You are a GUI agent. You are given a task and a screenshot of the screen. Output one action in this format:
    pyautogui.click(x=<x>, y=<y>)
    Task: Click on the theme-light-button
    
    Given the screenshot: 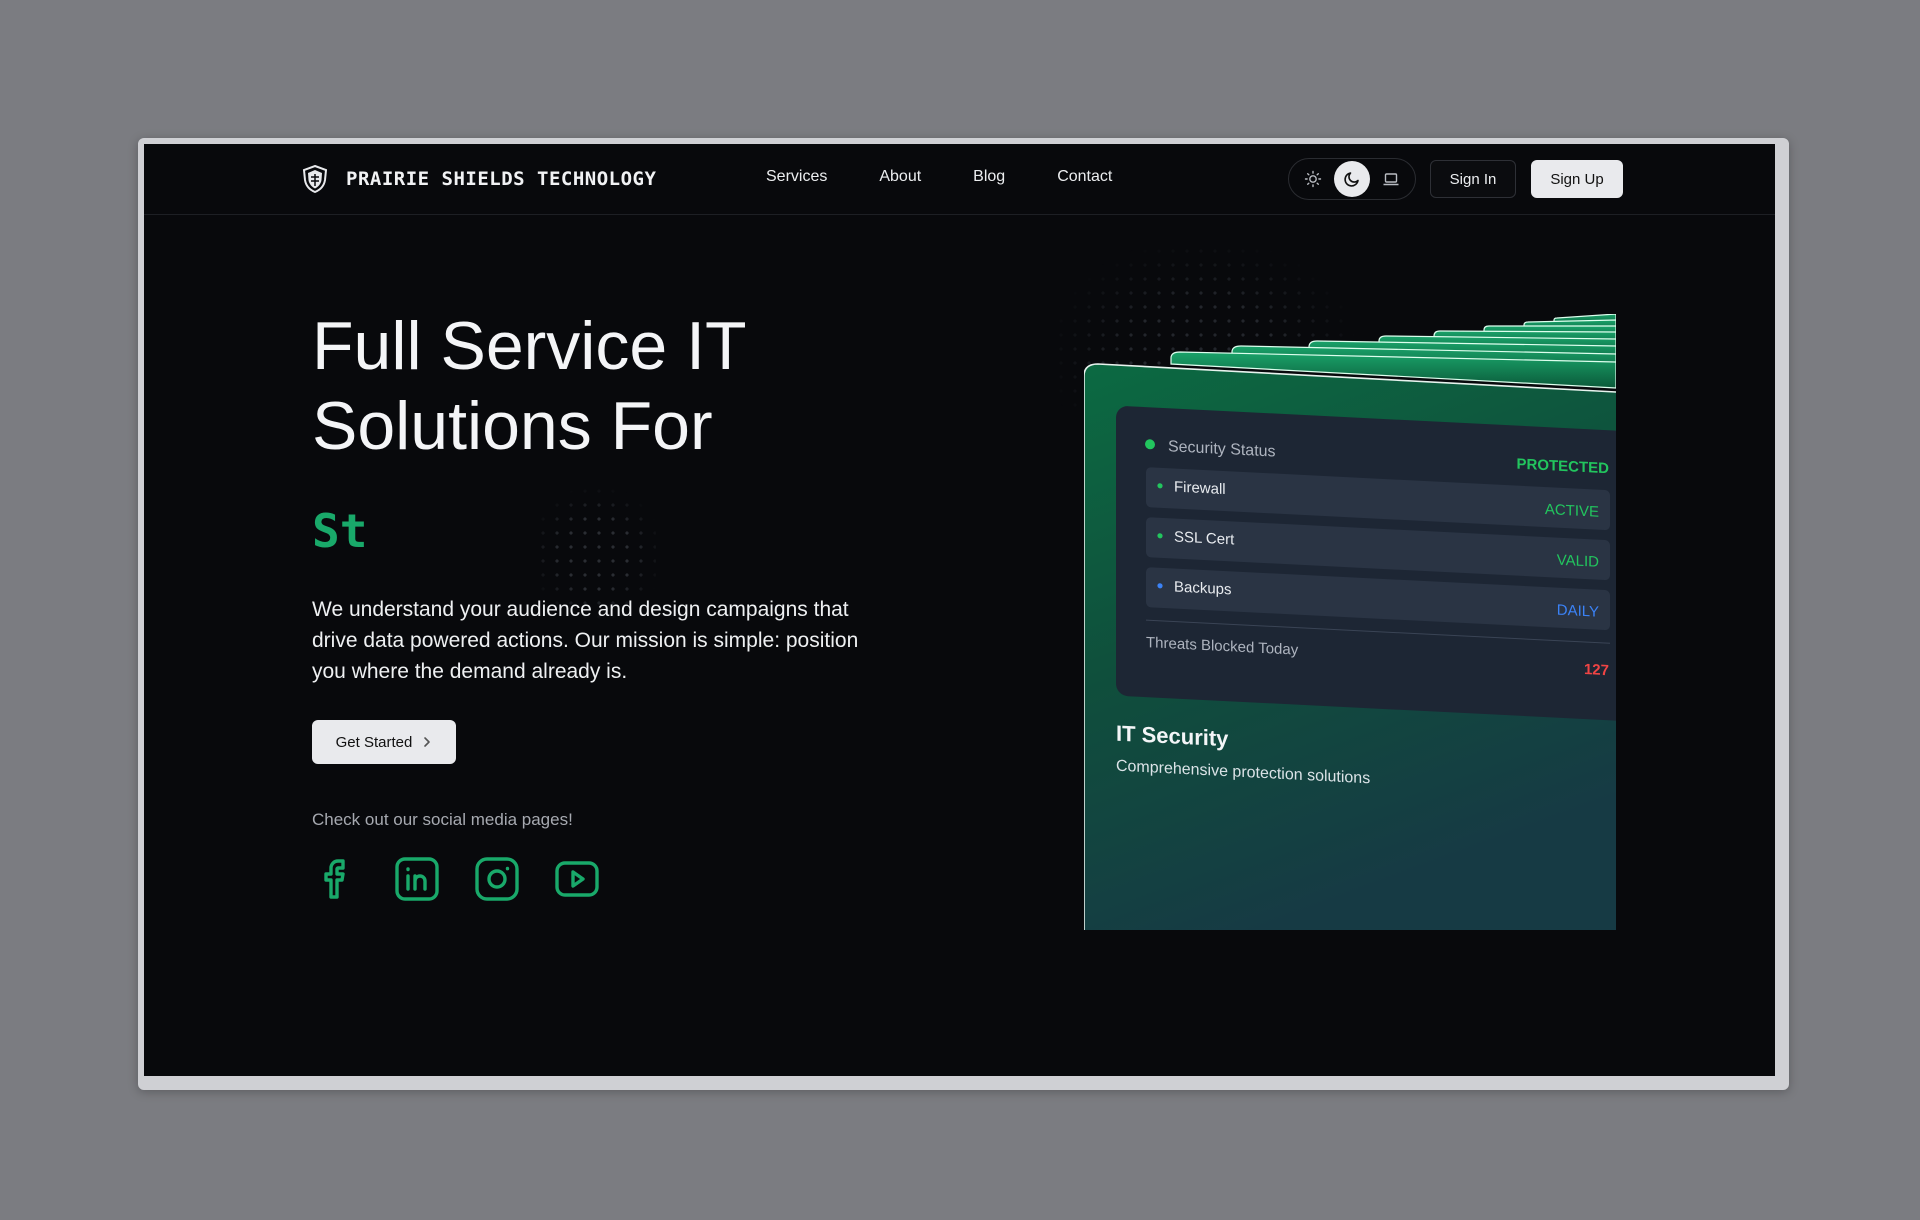 What is the action you would take?
    pyautogui.click(x=1313, y=179)
    